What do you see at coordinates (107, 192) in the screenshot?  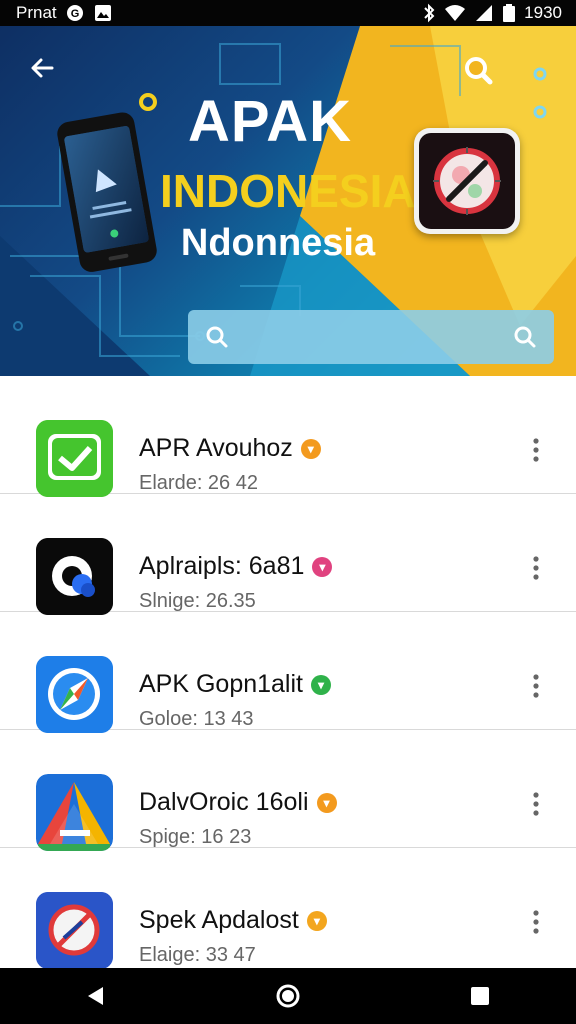 I see `phone-illustration` at bounding box center [107, 192].